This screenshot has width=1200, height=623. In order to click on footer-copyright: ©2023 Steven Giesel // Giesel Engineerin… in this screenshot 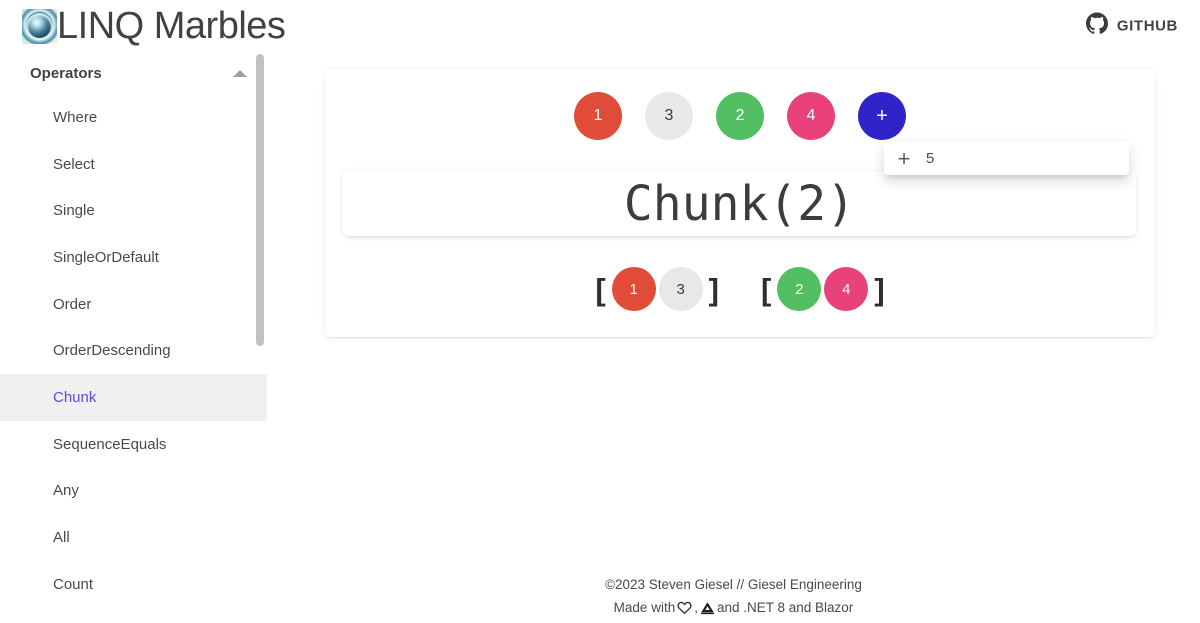, I will do `click(733, 584)`.